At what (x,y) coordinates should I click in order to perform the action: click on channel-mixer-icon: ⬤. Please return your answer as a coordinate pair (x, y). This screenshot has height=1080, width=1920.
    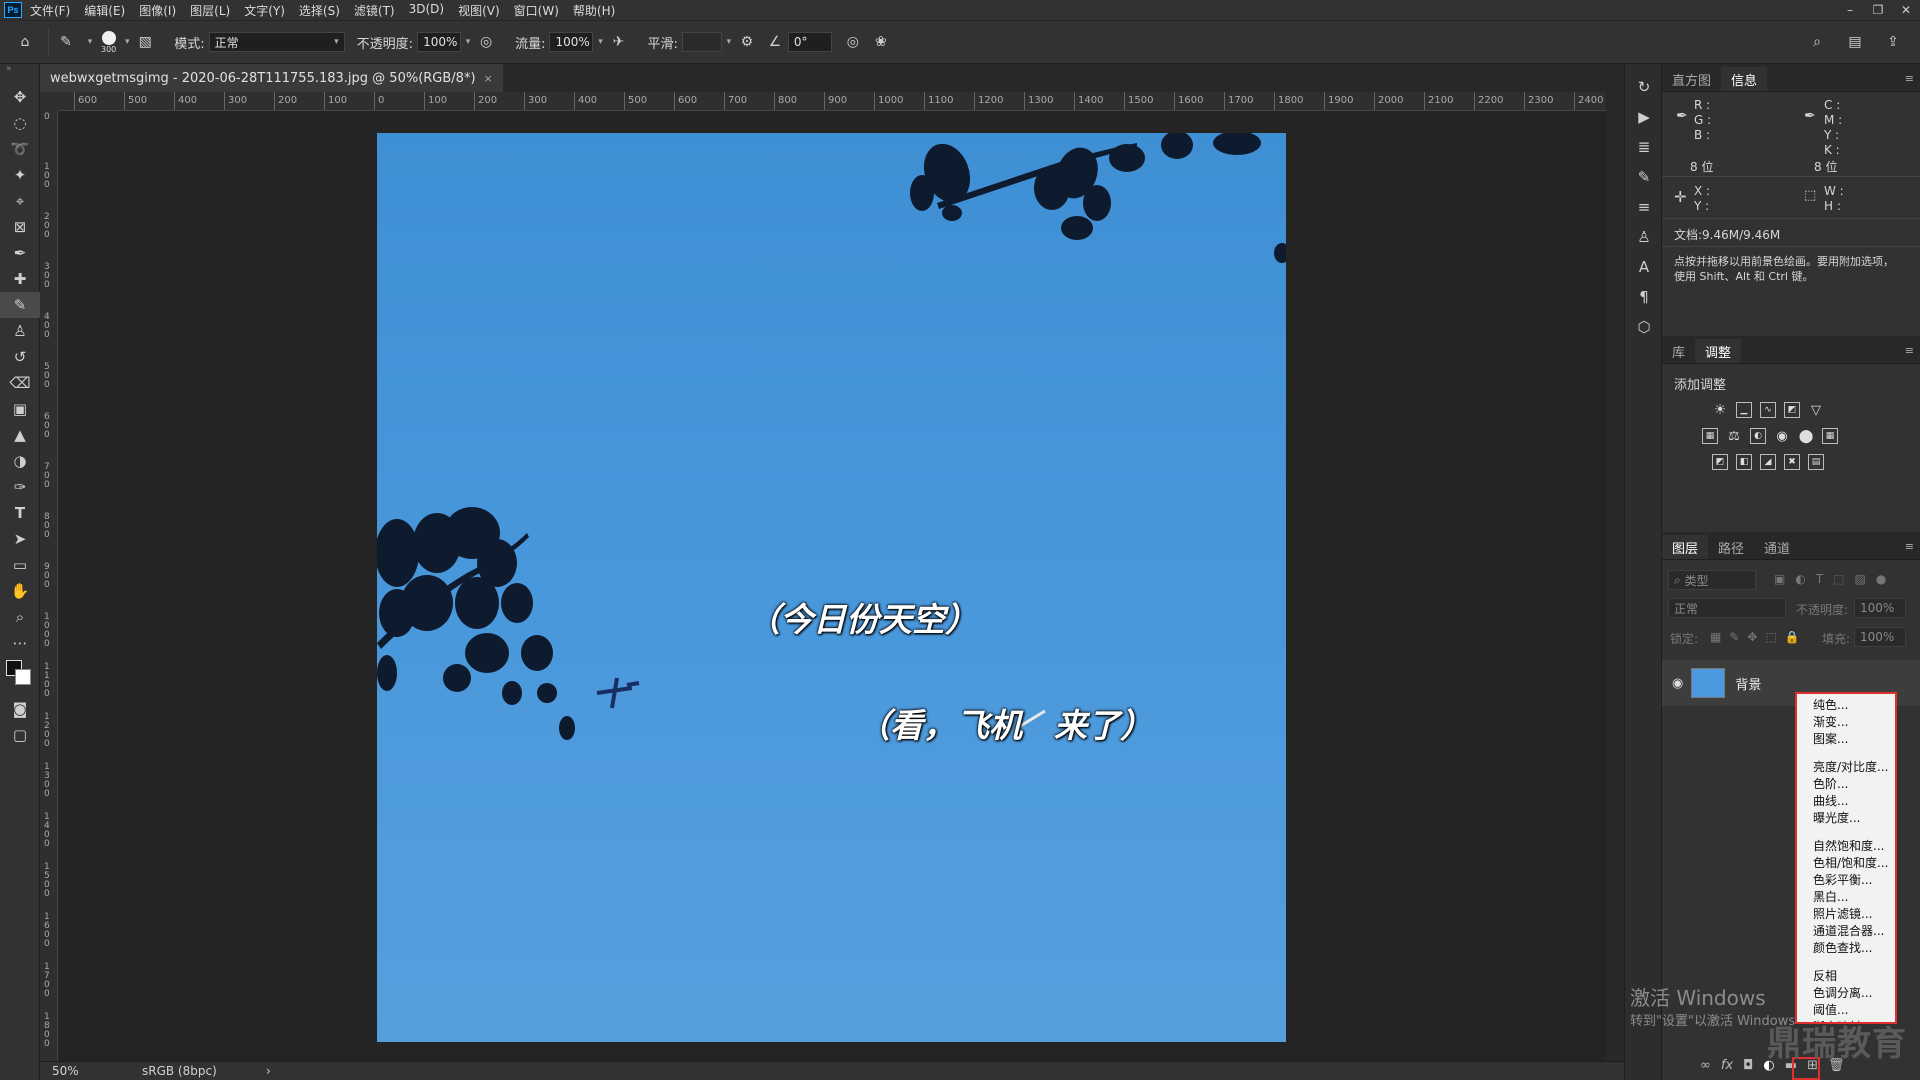
    Looking at the image, I should click on (1806, 436).